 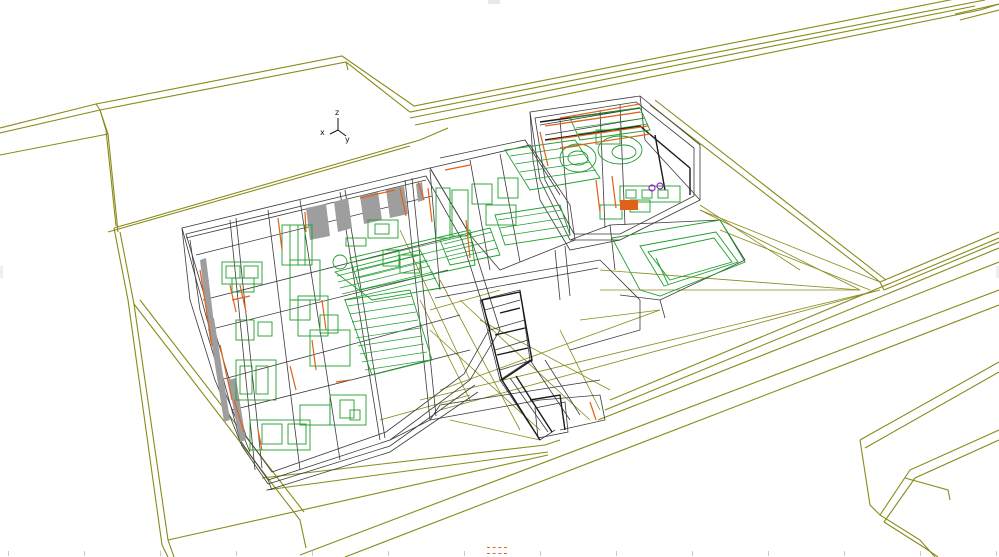 I want to click on axis-y-label: y, so click(x=347, y=139).